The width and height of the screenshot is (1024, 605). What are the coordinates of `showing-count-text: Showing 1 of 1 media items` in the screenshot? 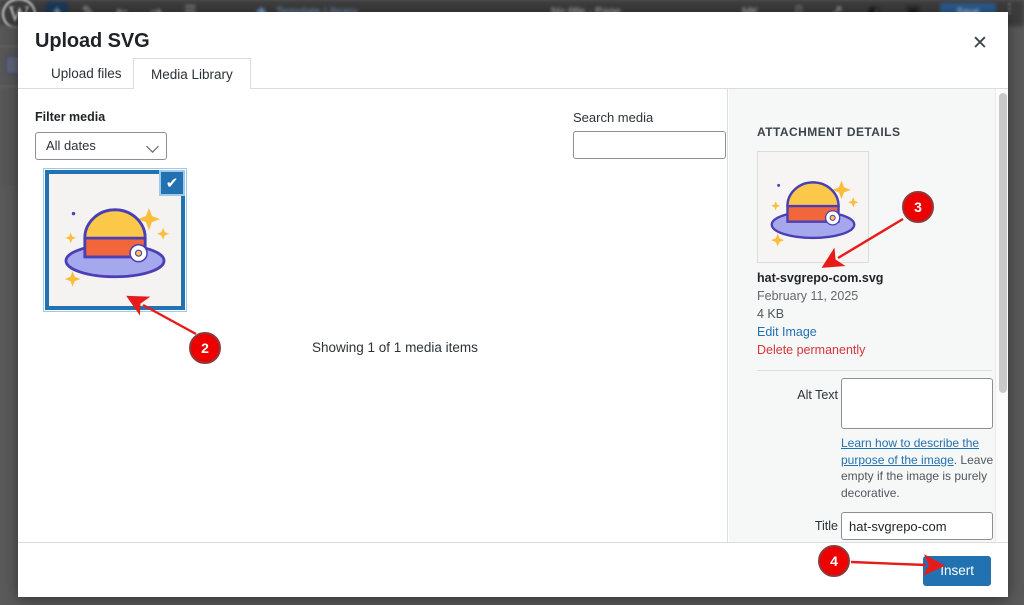 It's located at (395, 347).